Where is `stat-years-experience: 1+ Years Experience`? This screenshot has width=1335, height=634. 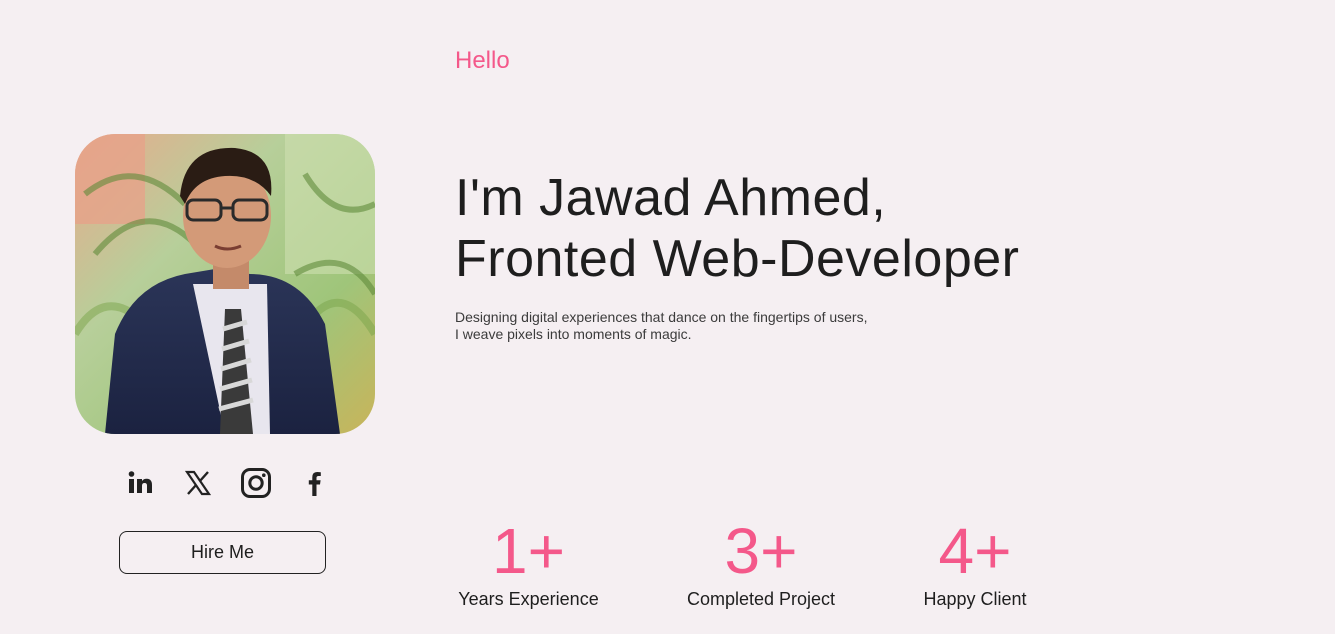
stat-years-experience: 1+ Years Experience is located at coordinates (528, 563).